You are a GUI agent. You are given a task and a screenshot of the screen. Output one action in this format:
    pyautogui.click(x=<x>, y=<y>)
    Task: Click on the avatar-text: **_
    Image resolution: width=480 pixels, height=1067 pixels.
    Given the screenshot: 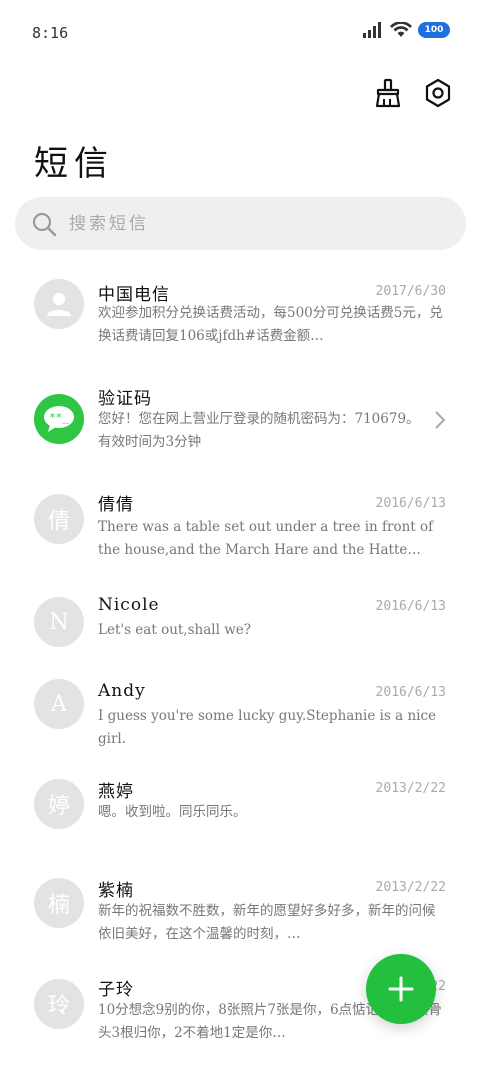 What is the action you would take?
    pyautogui.click(x=59, y=417)
    